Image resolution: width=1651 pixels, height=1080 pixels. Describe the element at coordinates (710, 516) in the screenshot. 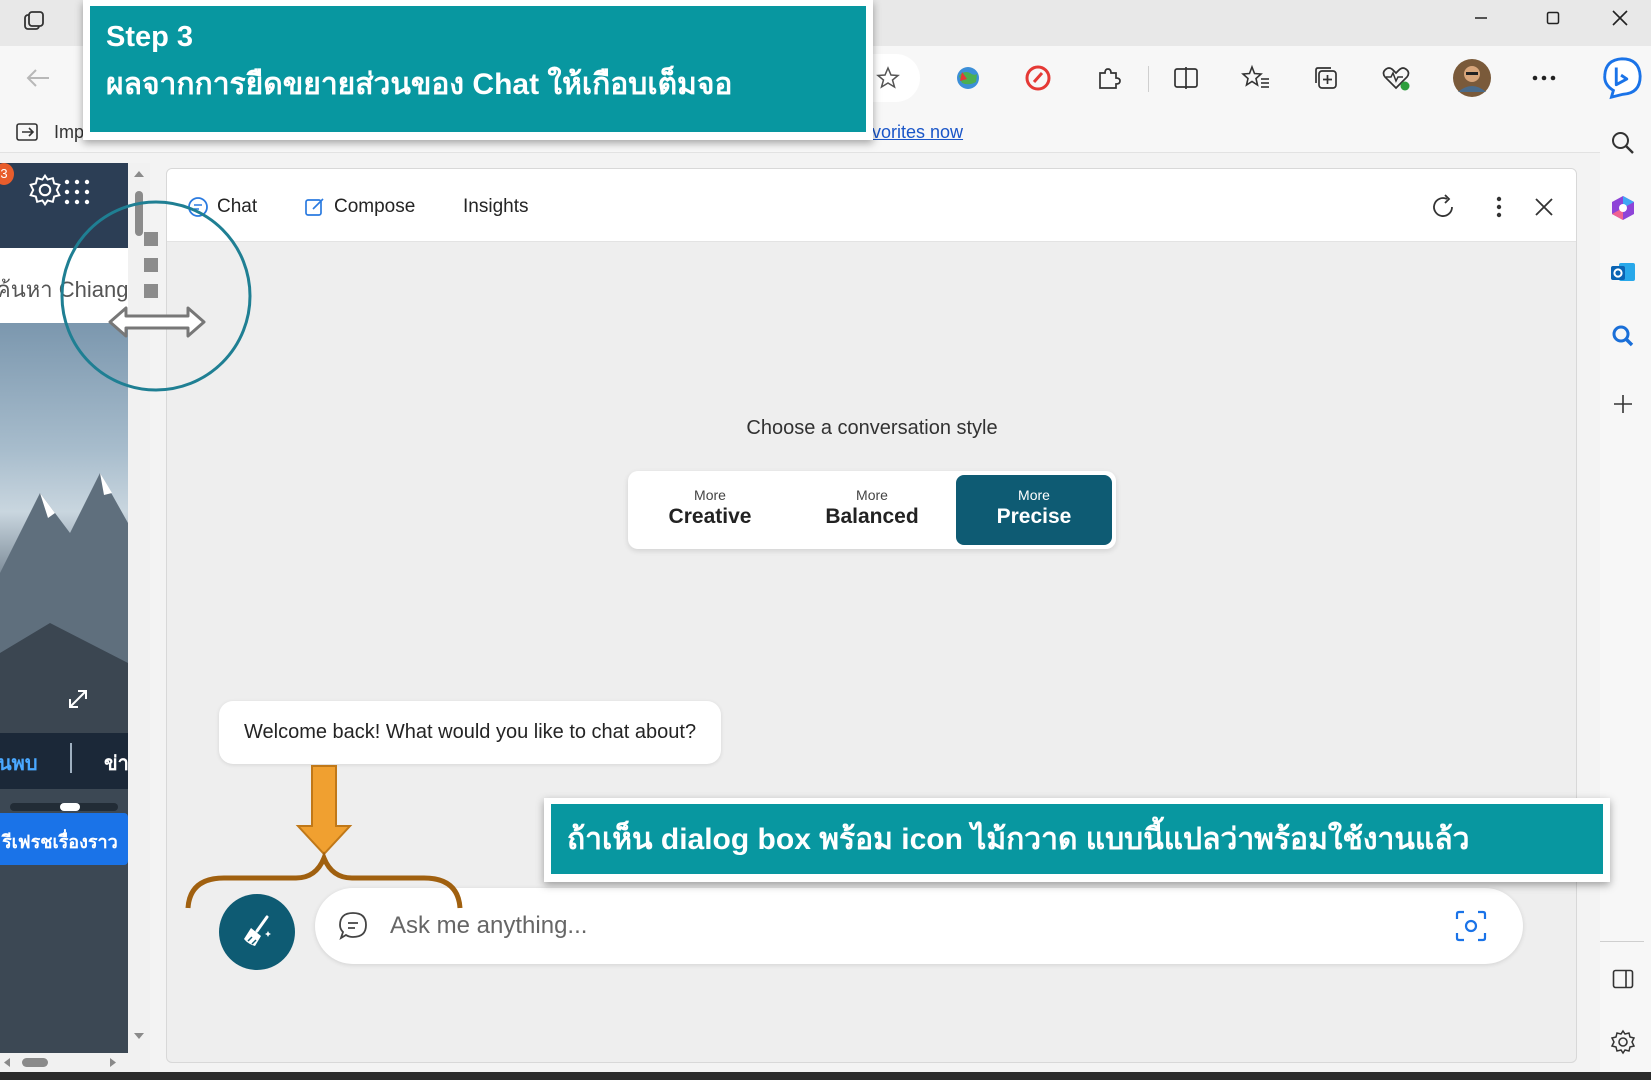

I see `style-option-name: Creative` at that location.